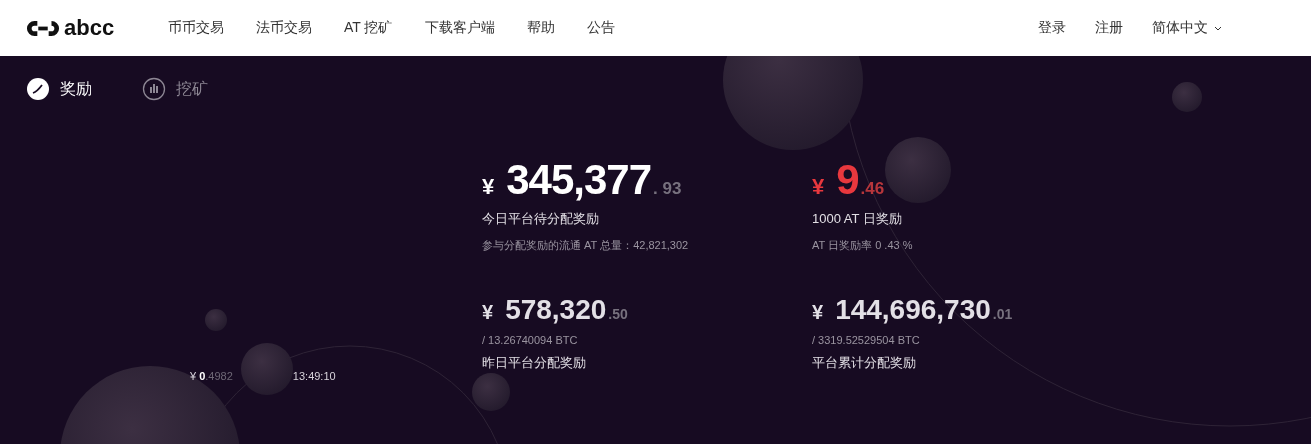 Image resolution: width=1311 pixels, height=444 pixels. What do you see at coordinates (582, 180) in the screenshot?
I see `amount-text: ¥ 345,377. 93` at bounding box center [582, 180].